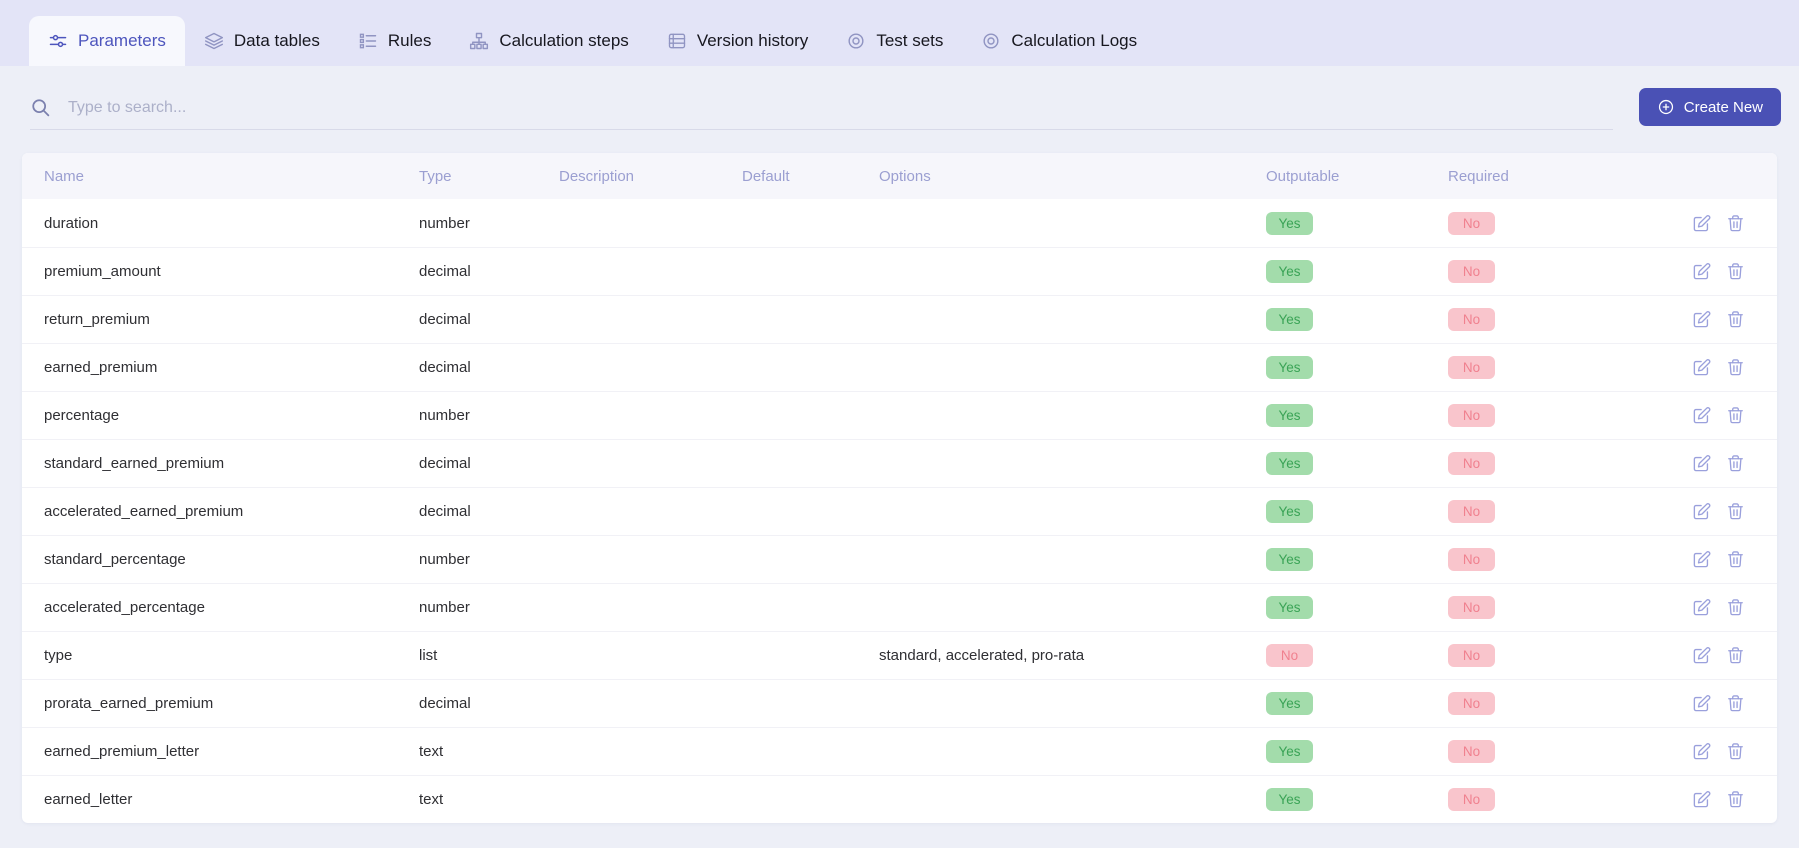  I want to click on table-icon, so click(677, 41).